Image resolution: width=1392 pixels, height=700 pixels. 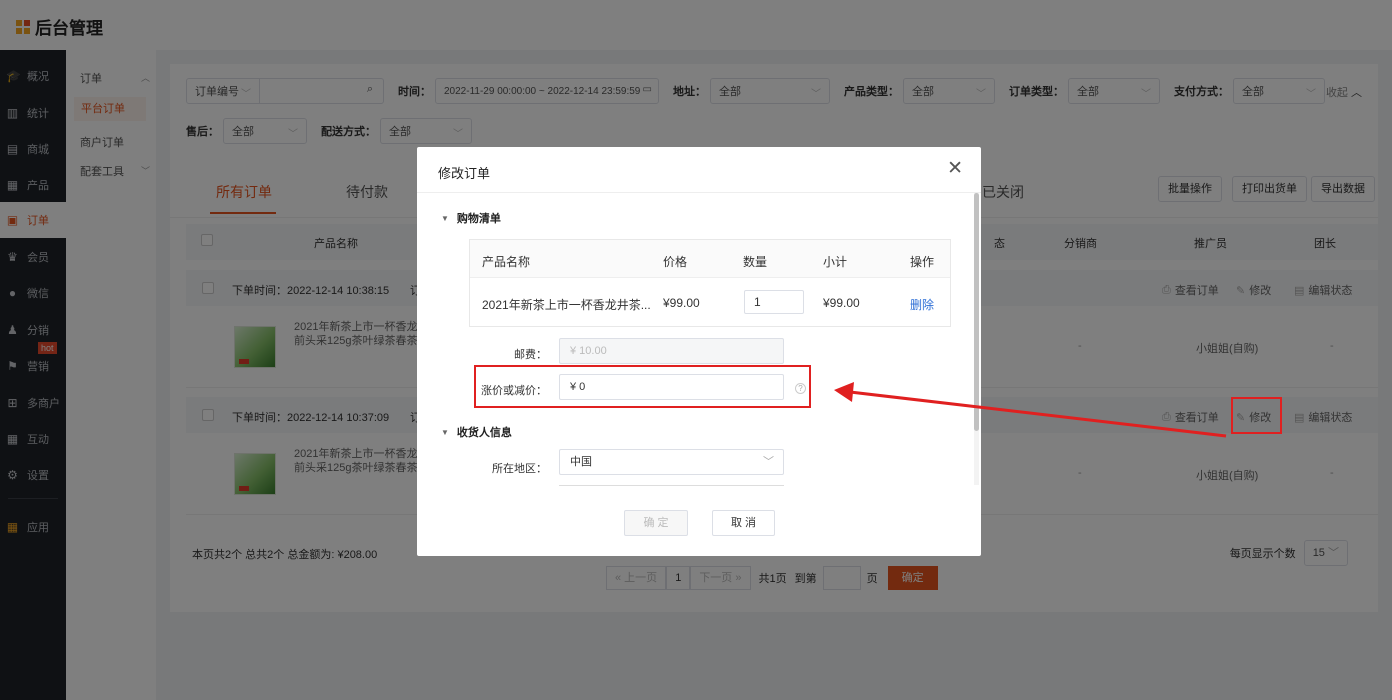 I want to click on annotation-arrow-svg, so click(x=1030, y=410).